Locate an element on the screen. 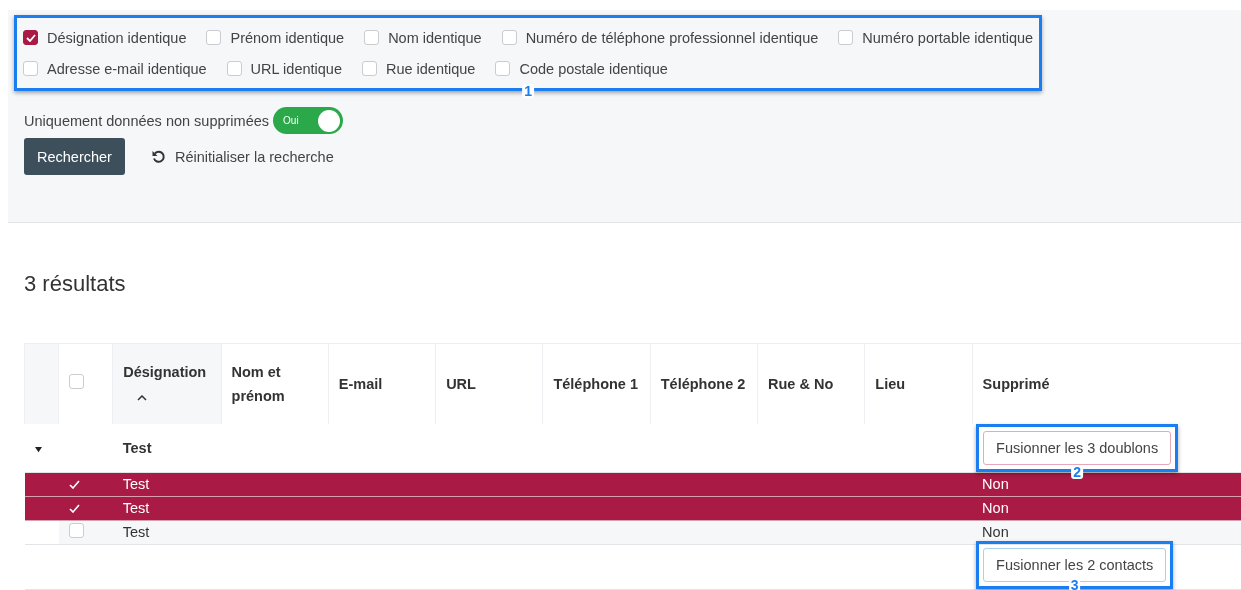  checkbox-label: URL identique is located at coordinates (296, 68).